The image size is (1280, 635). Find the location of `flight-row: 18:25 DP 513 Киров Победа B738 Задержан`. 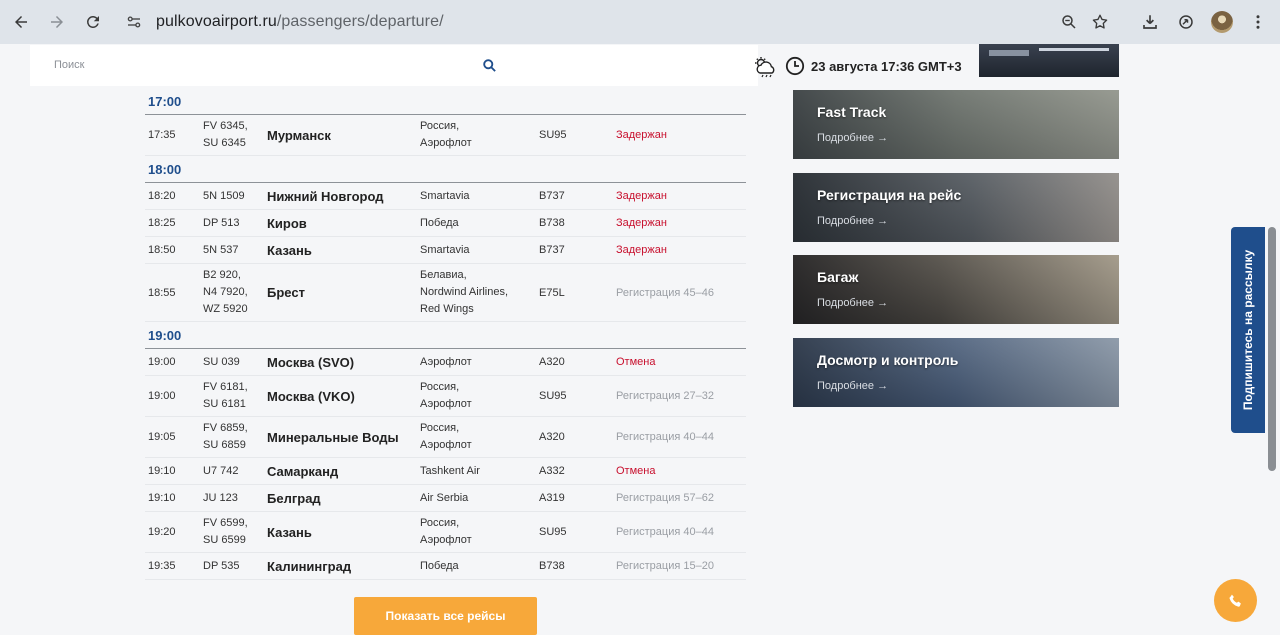

flight-row: 18:25 DP 513 Киров Победа B738 Задержан is located at coordinates (445, 223).